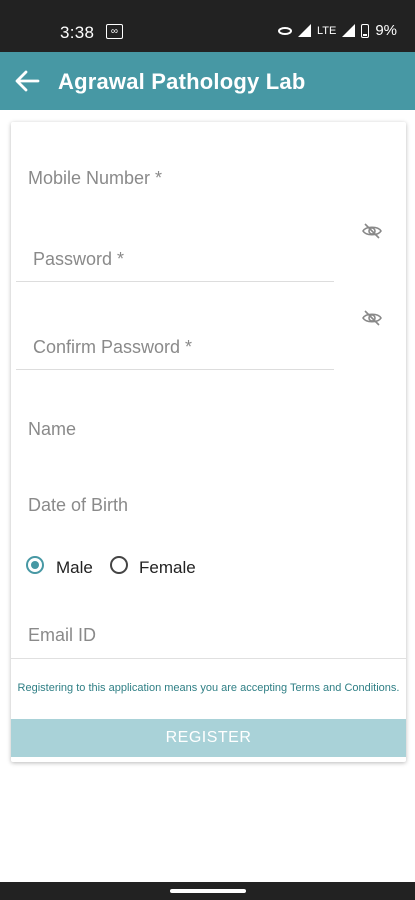 The width and height of the screenshot is (415, 900). I want to click on register-button: REGISTER, so click(208, 738).